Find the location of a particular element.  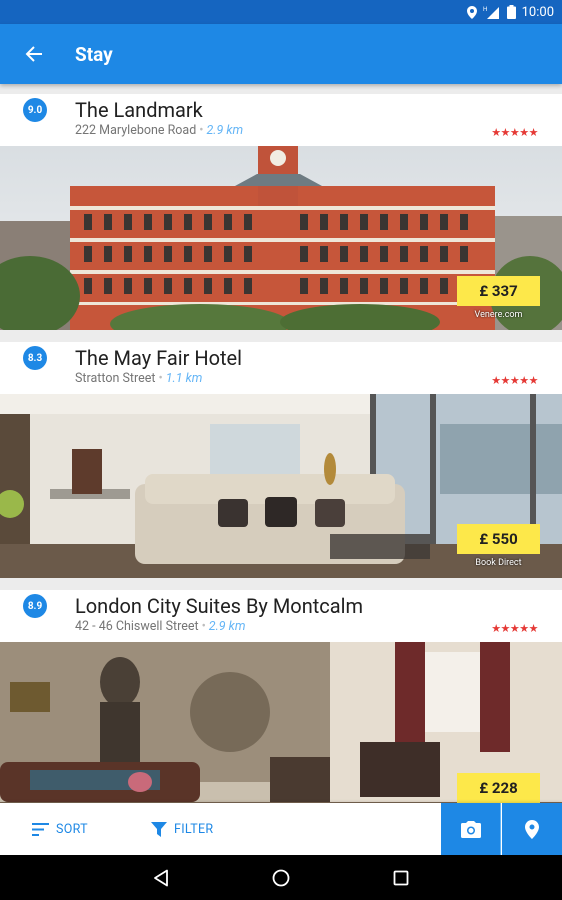

triangle-back-icon is located at coordinates (161, 878).